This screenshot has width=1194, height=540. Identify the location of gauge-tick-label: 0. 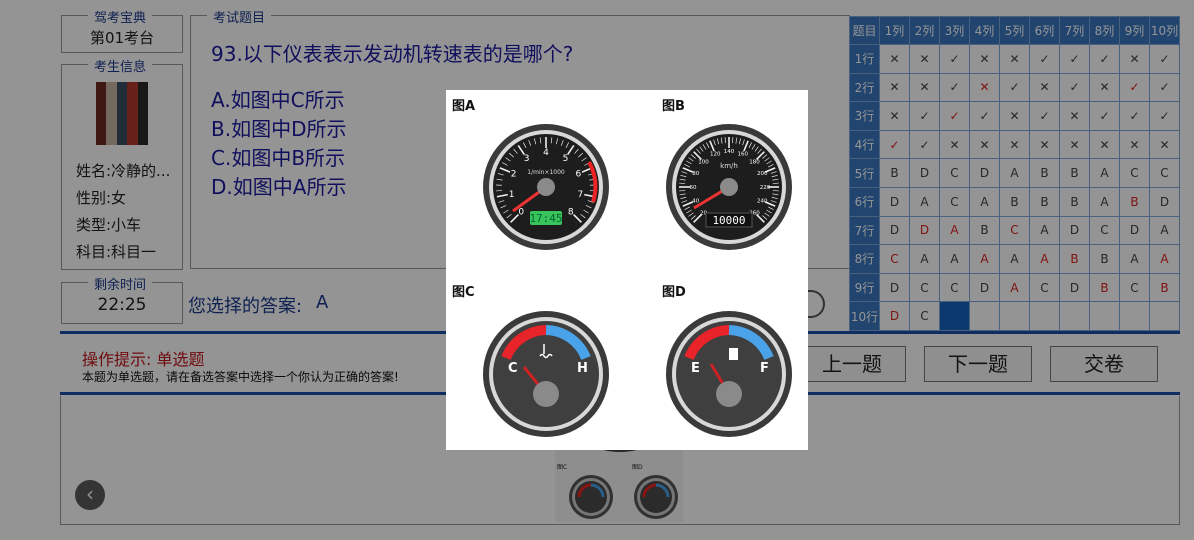
(521, 213).